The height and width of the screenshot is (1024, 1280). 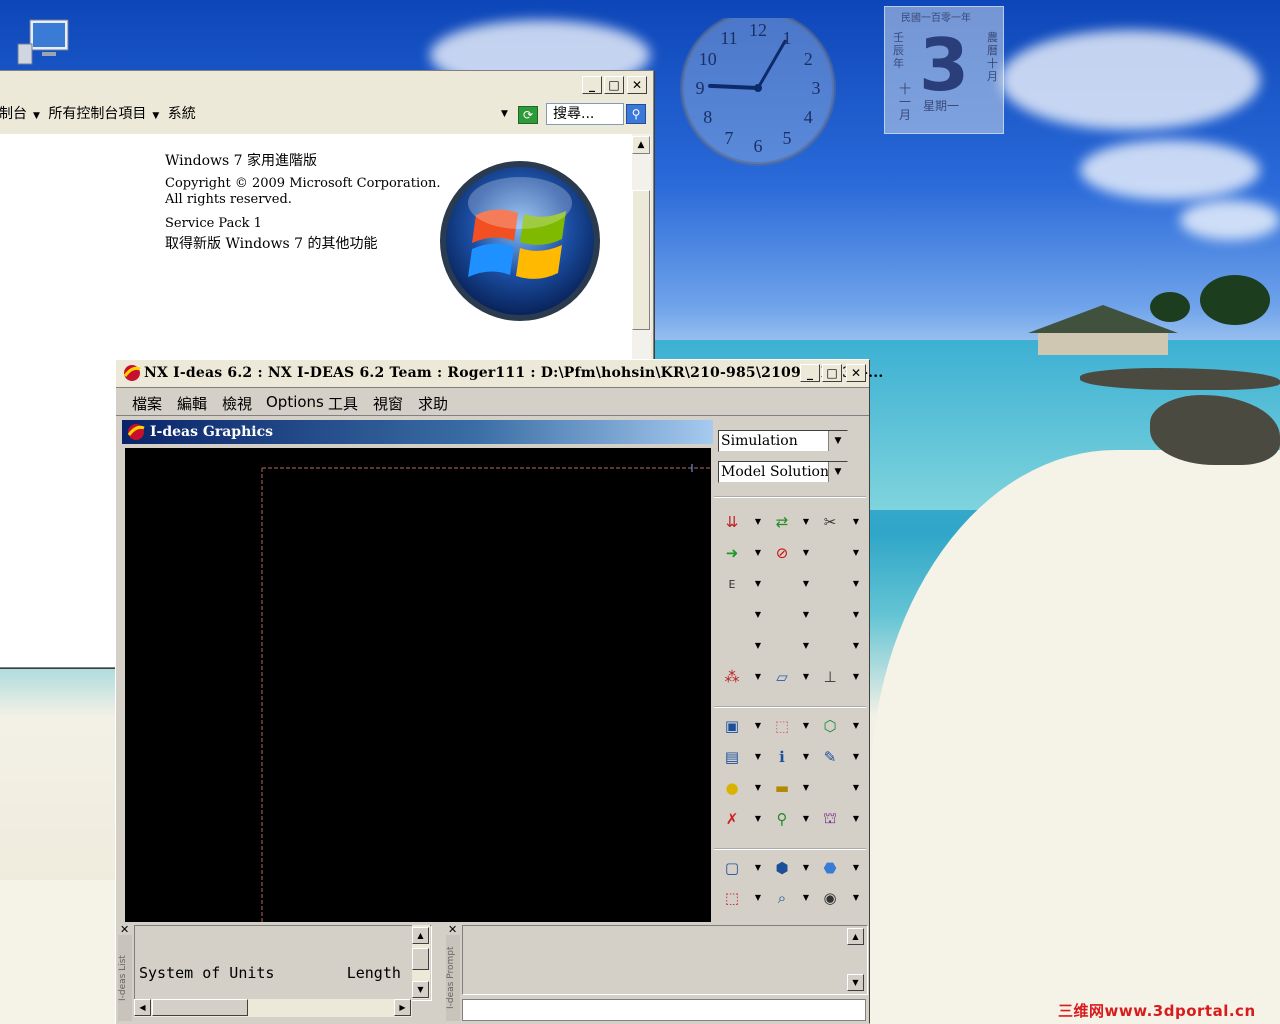 I want to click on measure-icon: ▬, so click(x=782, y=788).